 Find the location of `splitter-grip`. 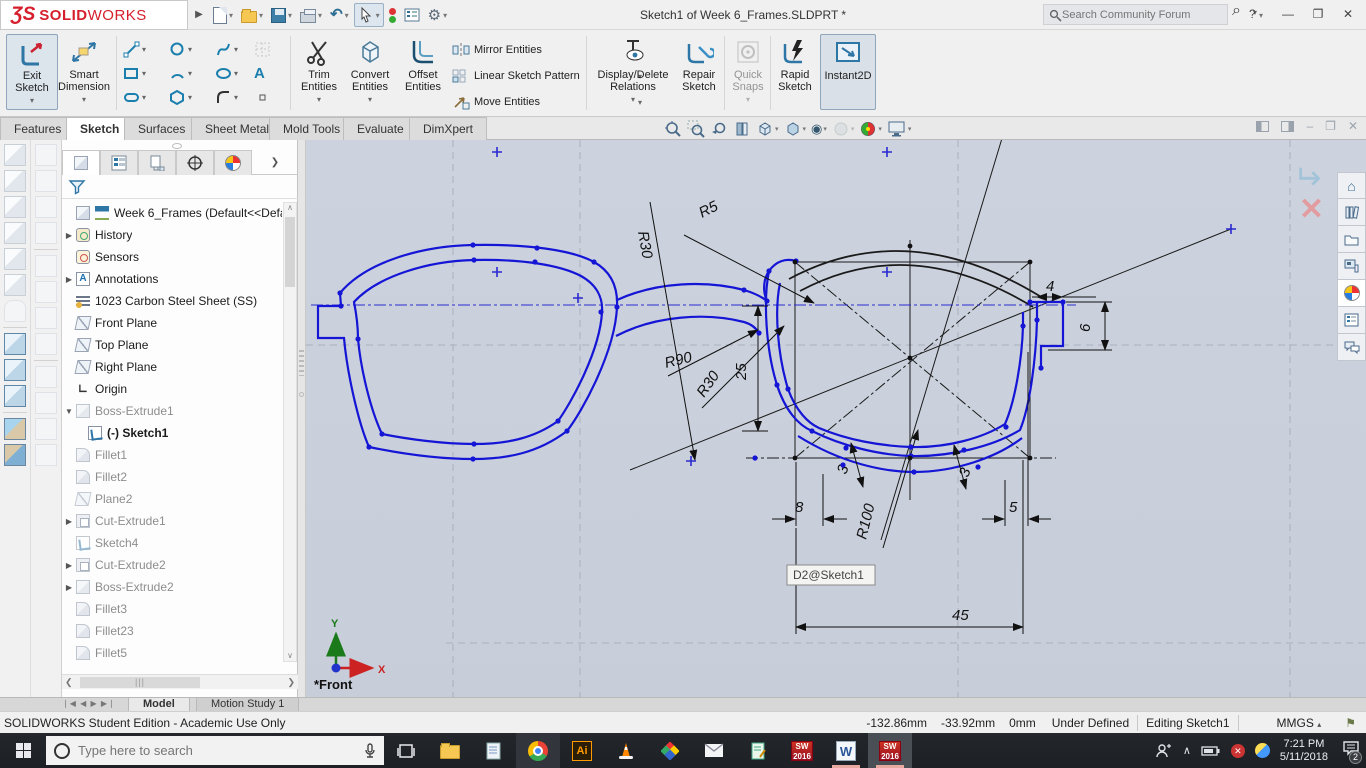

splitter-grip is located at coordinates (301, 363).